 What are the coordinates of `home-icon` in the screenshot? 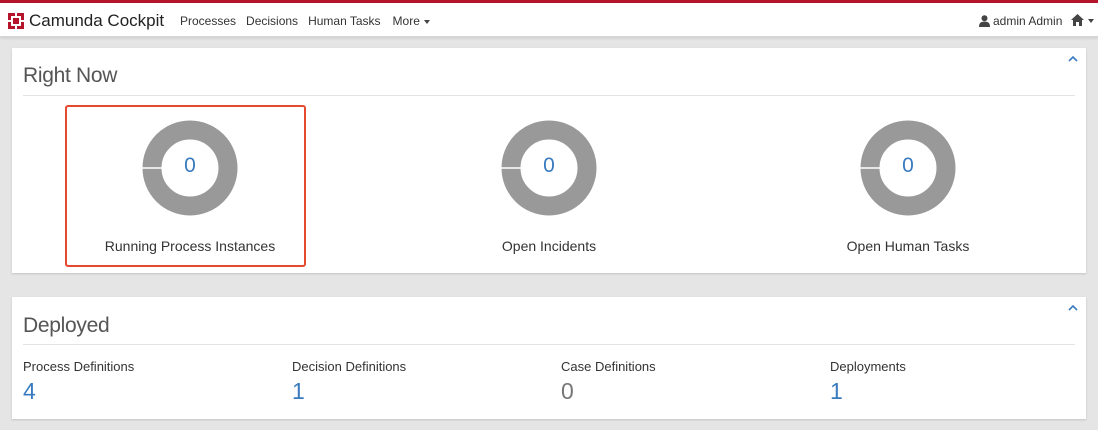 It's located at (1077, 20).